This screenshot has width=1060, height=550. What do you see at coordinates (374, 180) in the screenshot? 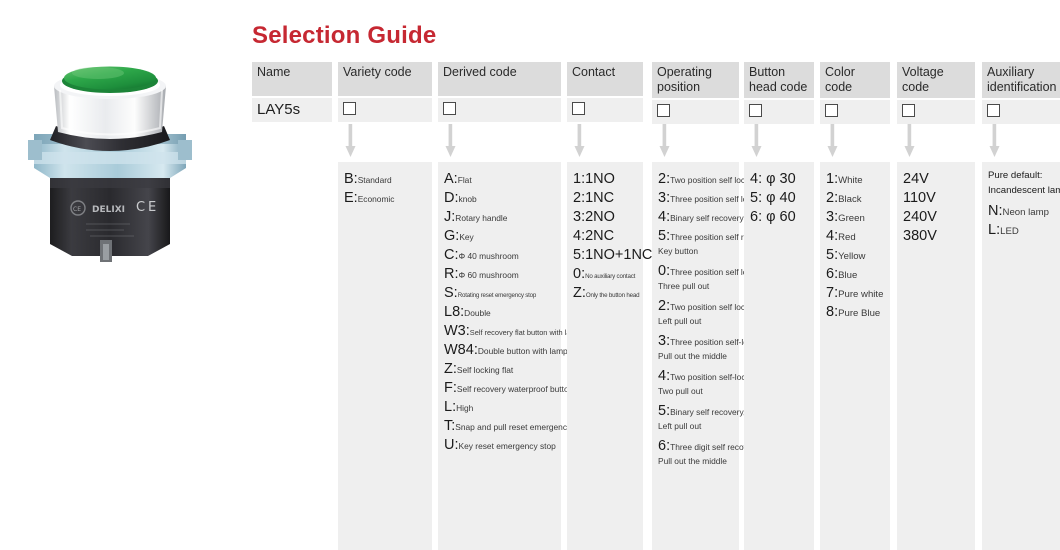
I see `entry-description: Standard` at bounding box center [374, 180].